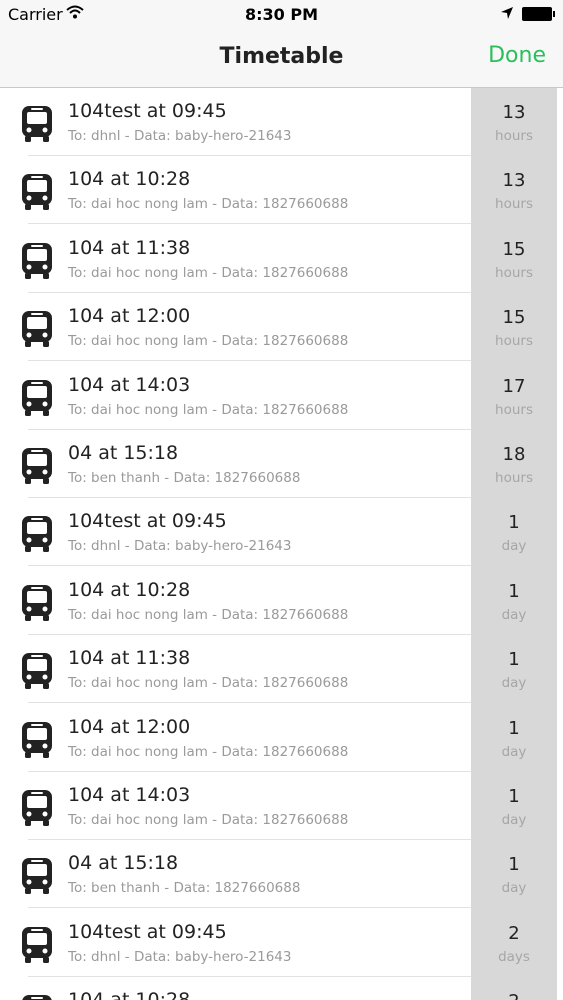 The width and height of the screenshot is (563, 1000). I want to click on status-bar: Carrier 8:30 PM, so click(281, 15).